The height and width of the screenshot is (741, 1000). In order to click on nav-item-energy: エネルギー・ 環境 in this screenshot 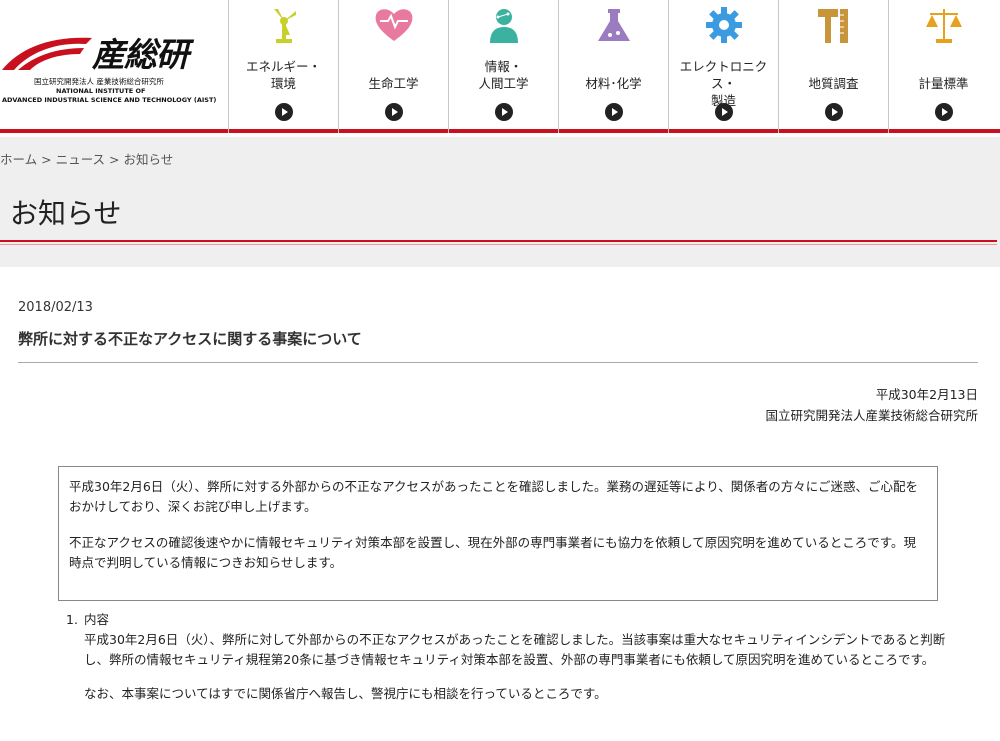, I will do `click(283, 66)`.